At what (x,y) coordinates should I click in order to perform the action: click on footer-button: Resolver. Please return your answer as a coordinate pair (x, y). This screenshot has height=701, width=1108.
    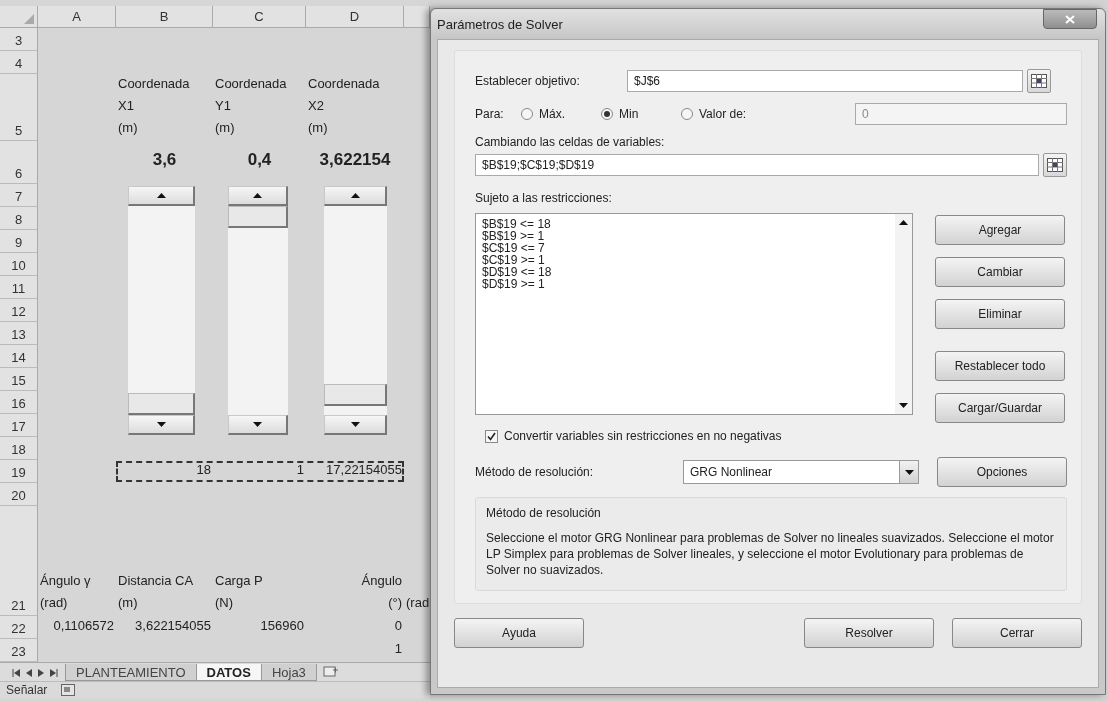
    Looking at the image, I should click on (869, 633).